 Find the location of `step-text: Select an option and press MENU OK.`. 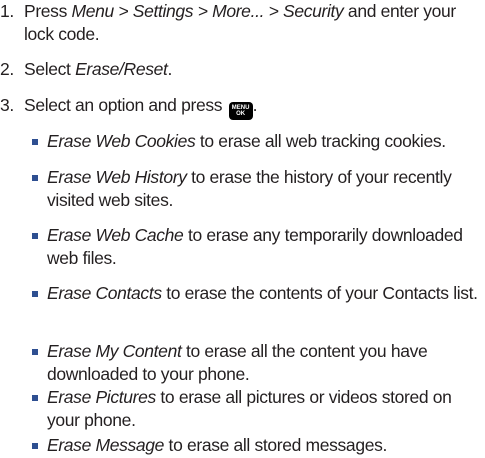

step-text: Select an option and press MENU OK. is located at coordinates (252, 107).